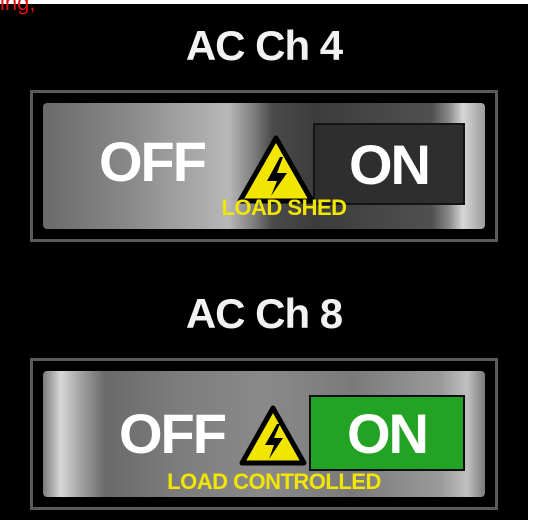 The width and height of the screenshot is (537, 520). What do you see at coordinates (273, 435) in the screenshot?
I see `high-voltage-warning-icon` at bounding box center [273, 435].